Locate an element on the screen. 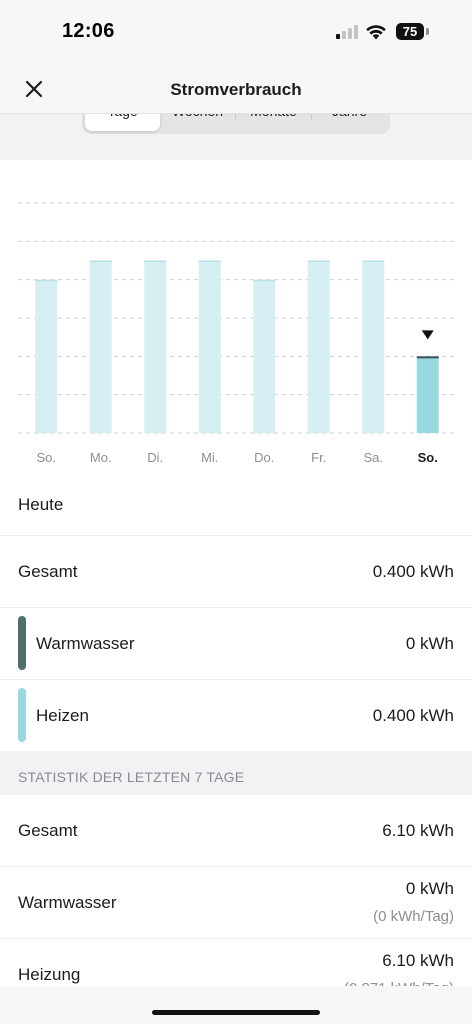 This screenshot has height=1024, width=472. chart-x-tick-label: Di. is located at coordinates (155, 457).